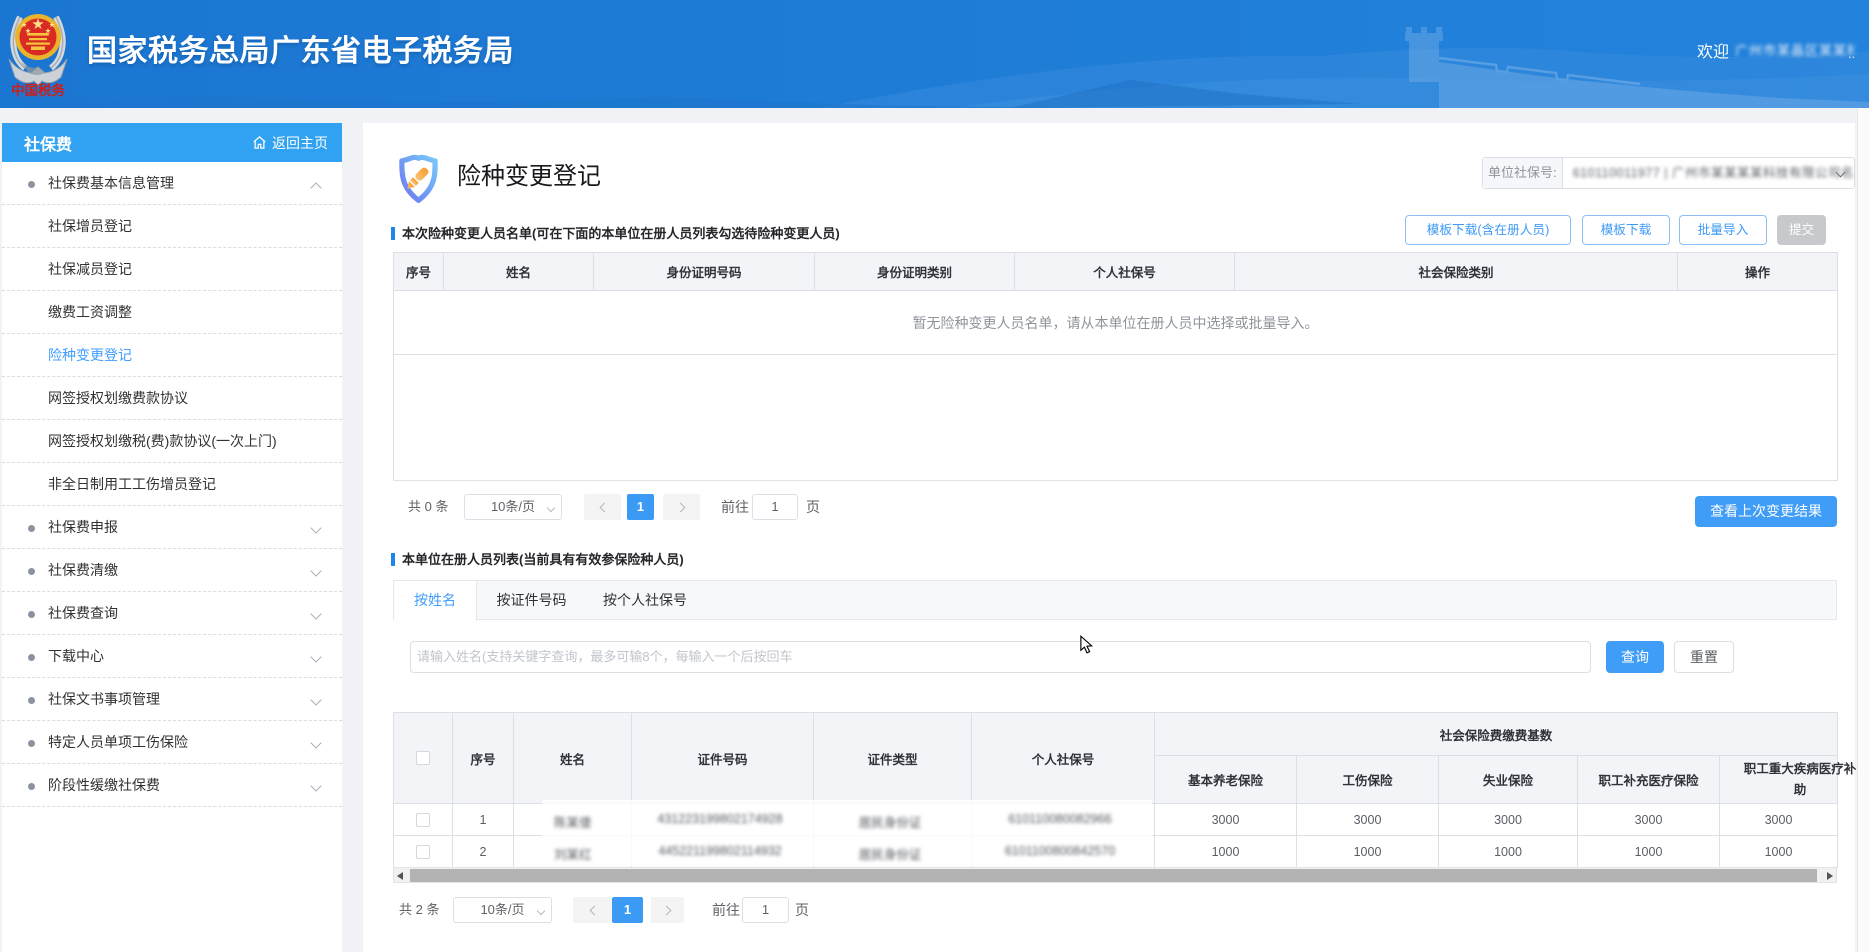 This screenshot has height=952, width=1869. What do you see at coordinates (38, 90) in the screenshot?
I see `svg-text: 中国税务` at bounding box center [38, 90].